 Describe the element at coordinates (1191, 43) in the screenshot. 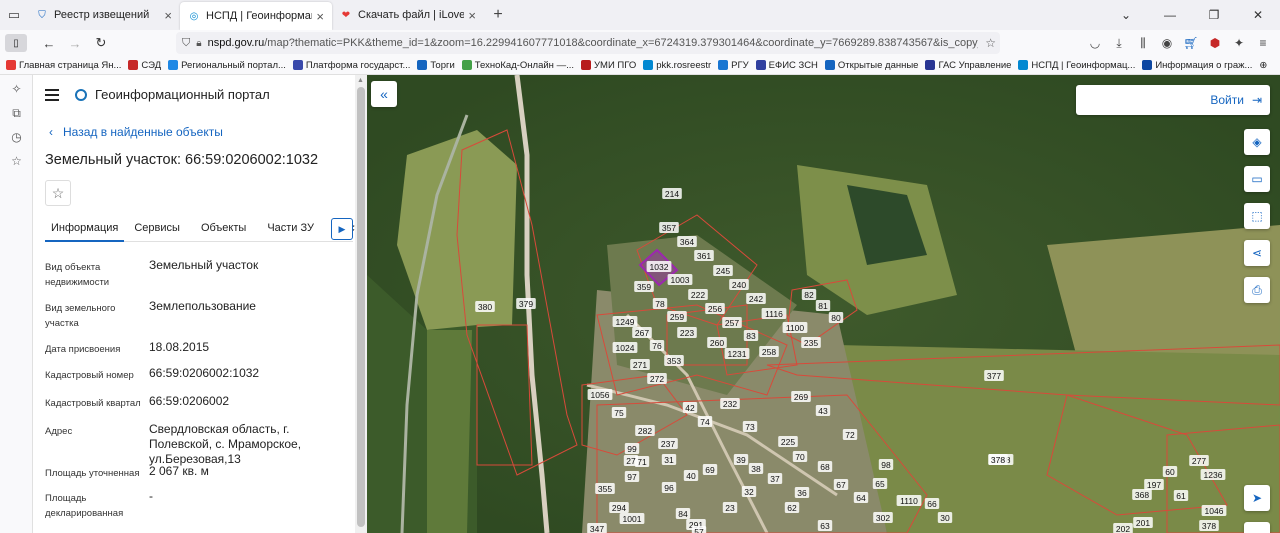

I see `cart-icon: 🛒︎` at that location.